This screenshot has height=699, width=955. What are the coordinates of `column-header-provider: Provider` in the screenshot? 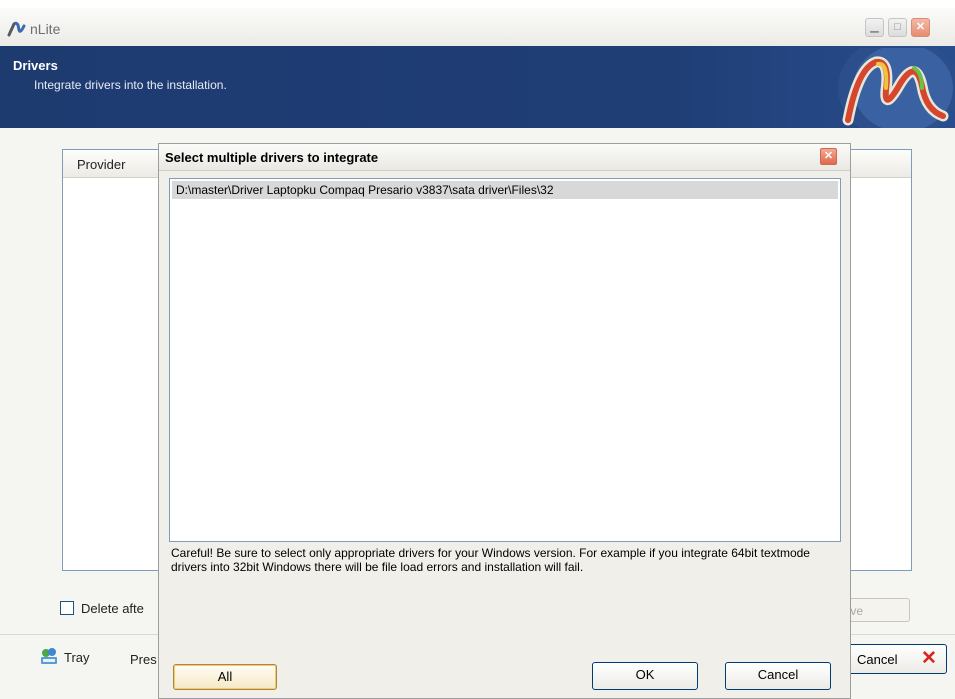 It's located at (101, 164).